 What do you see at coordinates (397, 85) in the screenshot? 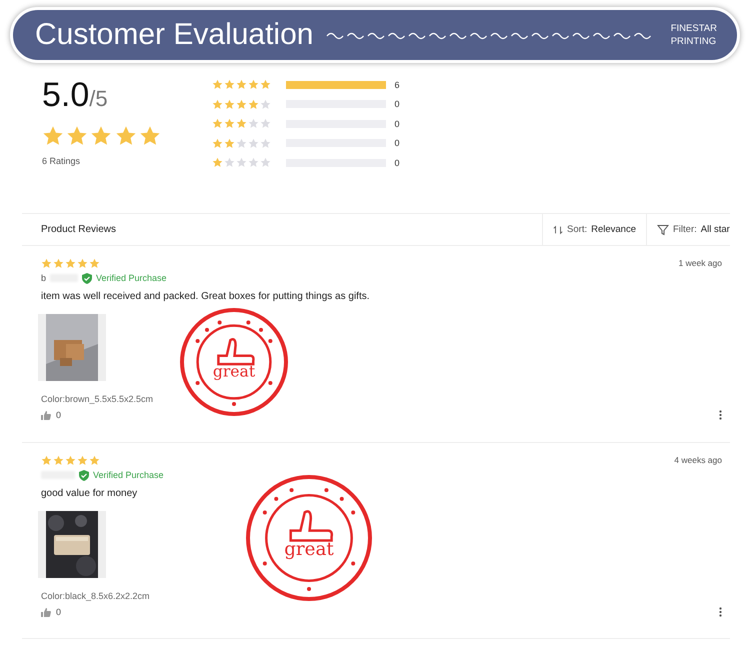
I see `rating-count: 6` at bounding box center [397, 85].